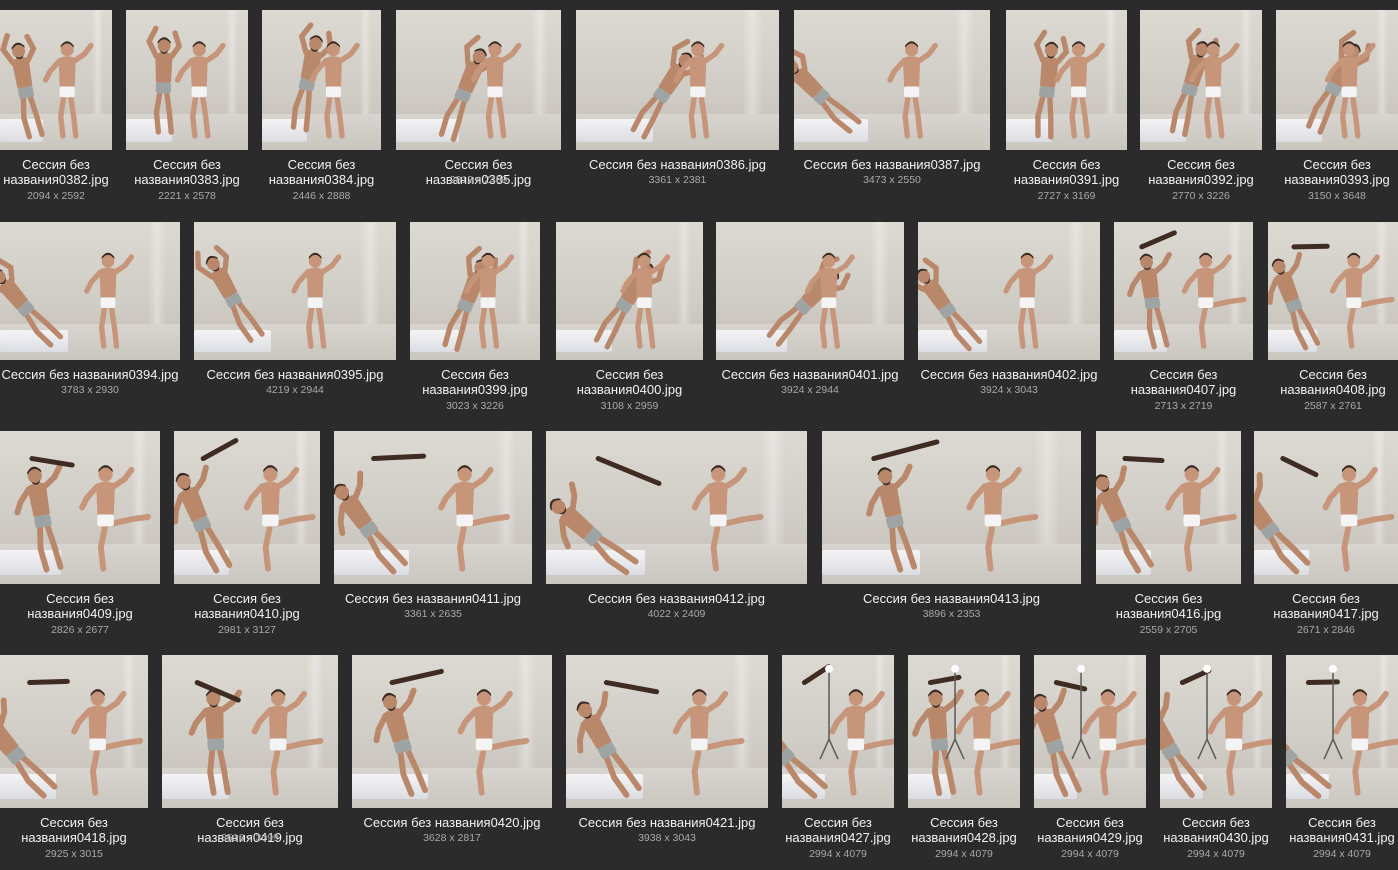  Describe the element at coordinates (1331, 297) in the screenshot. I see `figure-illustration` at that location.